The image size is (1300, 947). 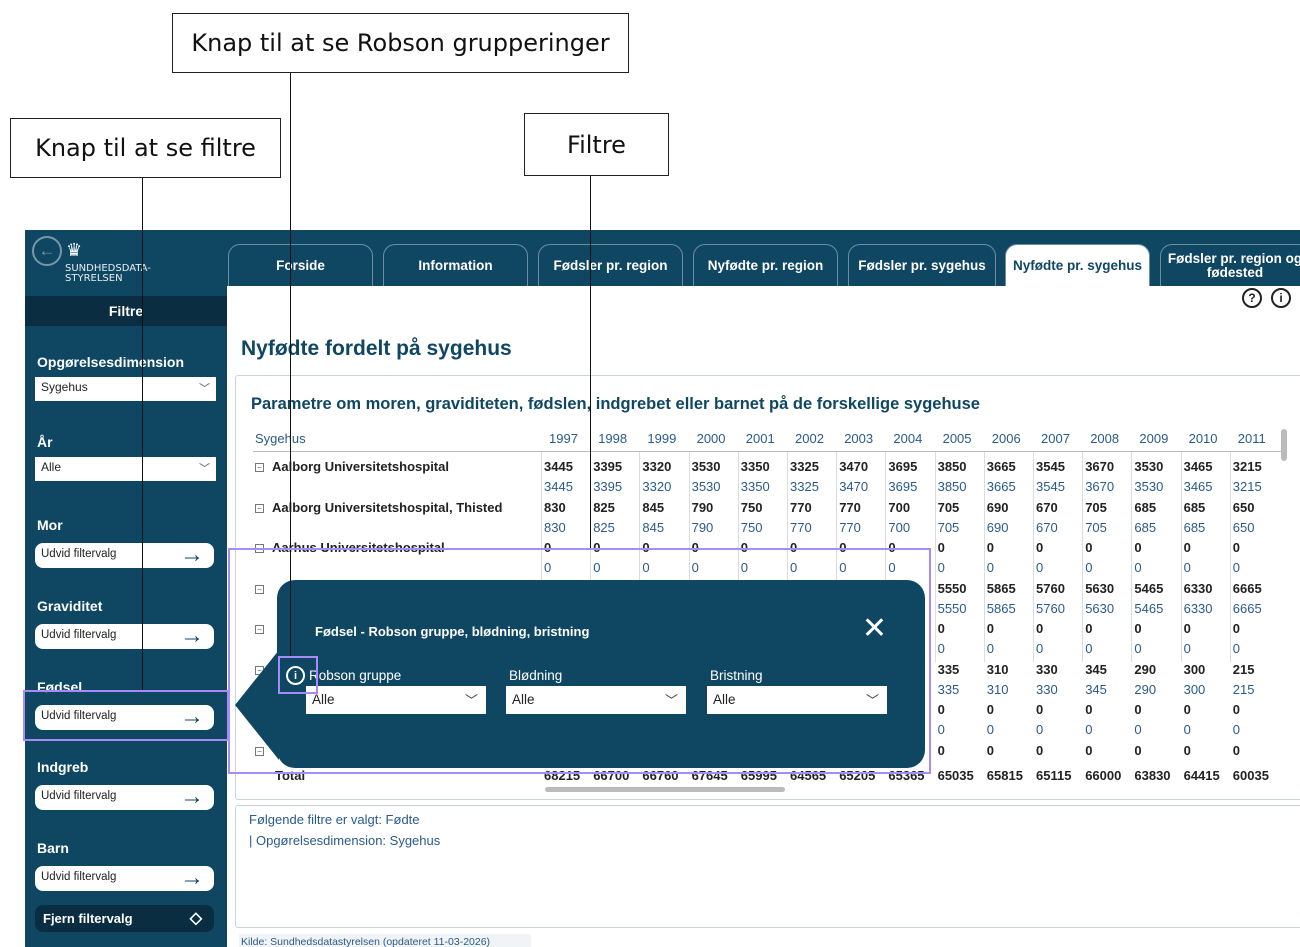 I want to click on mor-expand-button: Udvid filtervalg →, so click(x=124, y=554).